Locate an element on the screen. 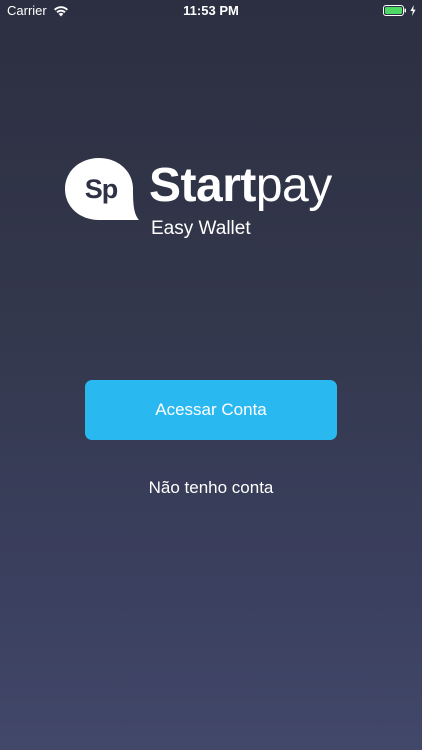 The image size is (422, 750). status-bar: Carrier 11:53 PM is located at coordinates (211, 11).